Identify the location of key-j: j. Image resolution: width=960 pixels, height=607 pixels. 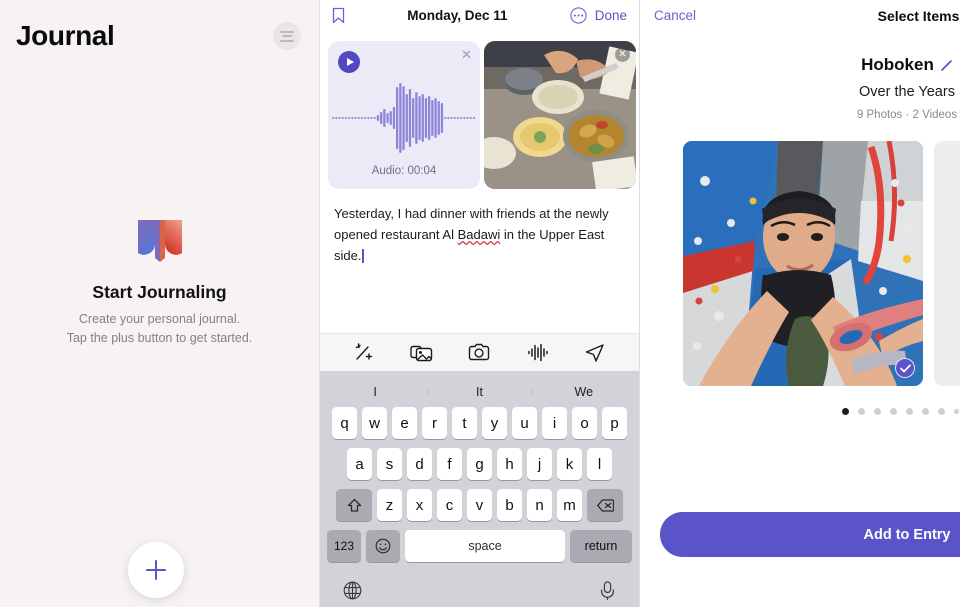
(539, 464).